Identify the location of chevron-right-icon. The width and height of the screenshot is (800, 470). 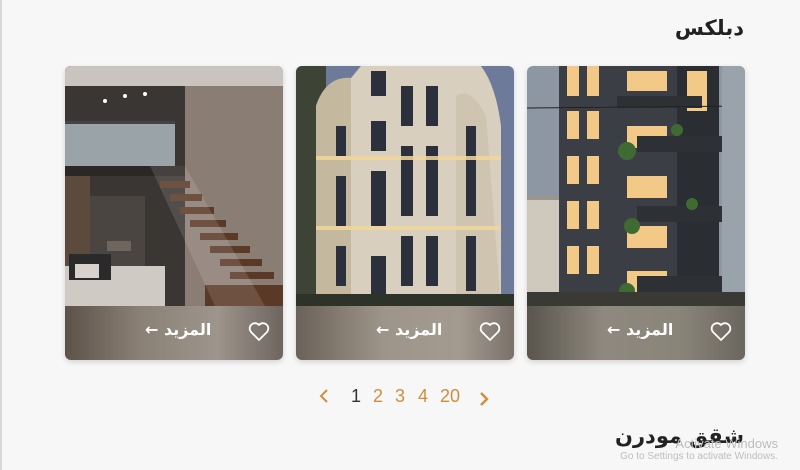
(484, 401).